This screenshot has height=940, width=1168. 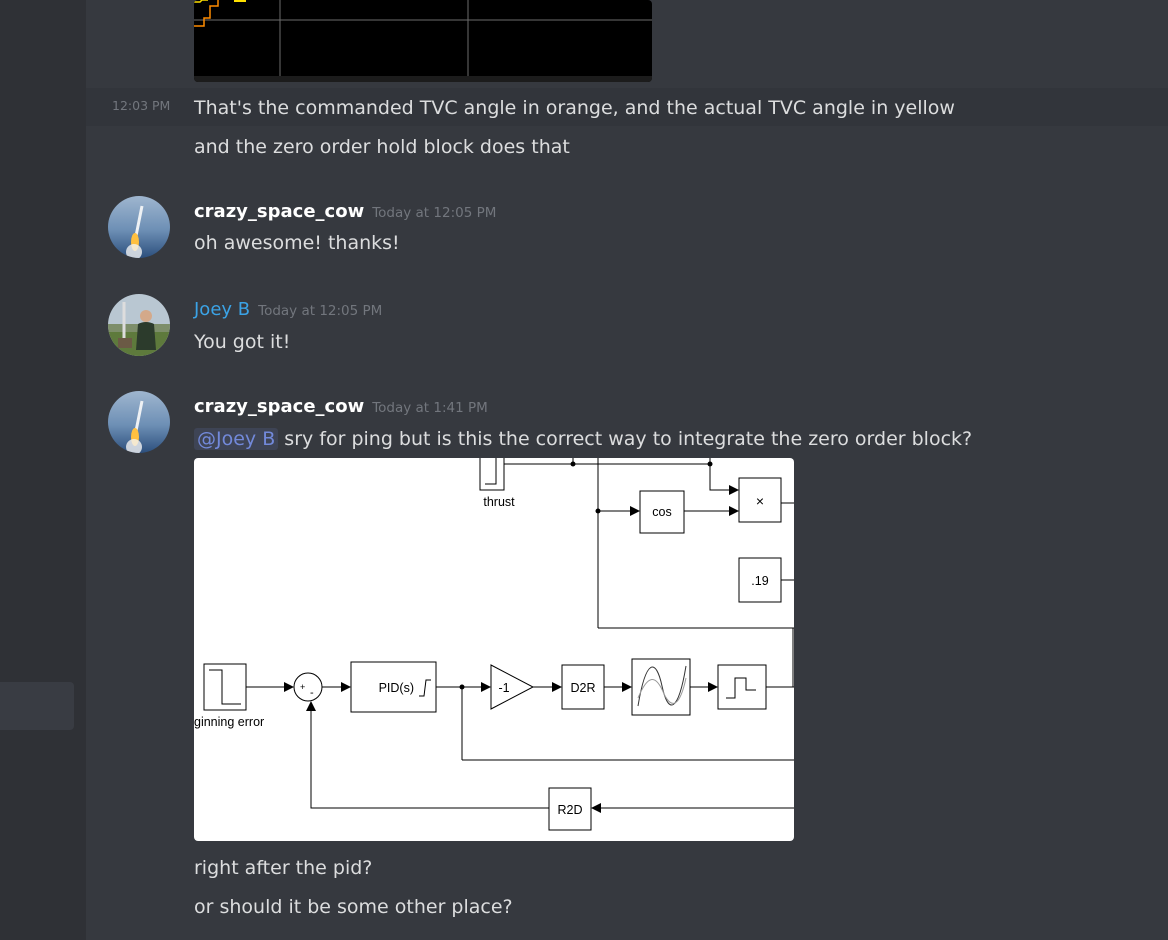 I want to click on sum-minus-sign: -, so click(x=312, y=693).